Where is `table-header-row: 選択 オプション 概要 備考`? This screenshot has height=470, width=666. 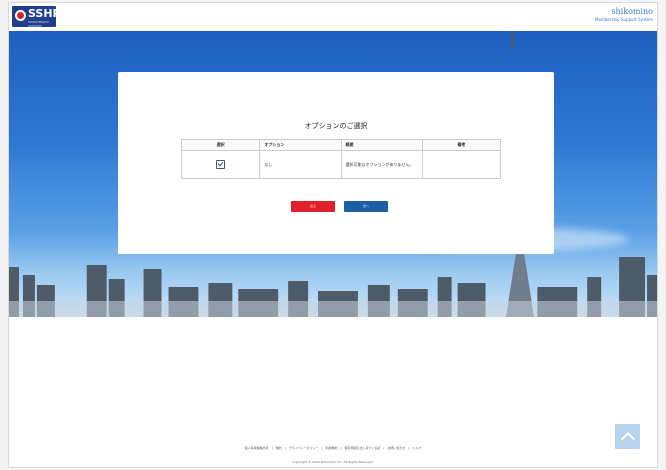 table-header-row: 選択 オプション 概要 備考 is located at coordinates (341, 145).